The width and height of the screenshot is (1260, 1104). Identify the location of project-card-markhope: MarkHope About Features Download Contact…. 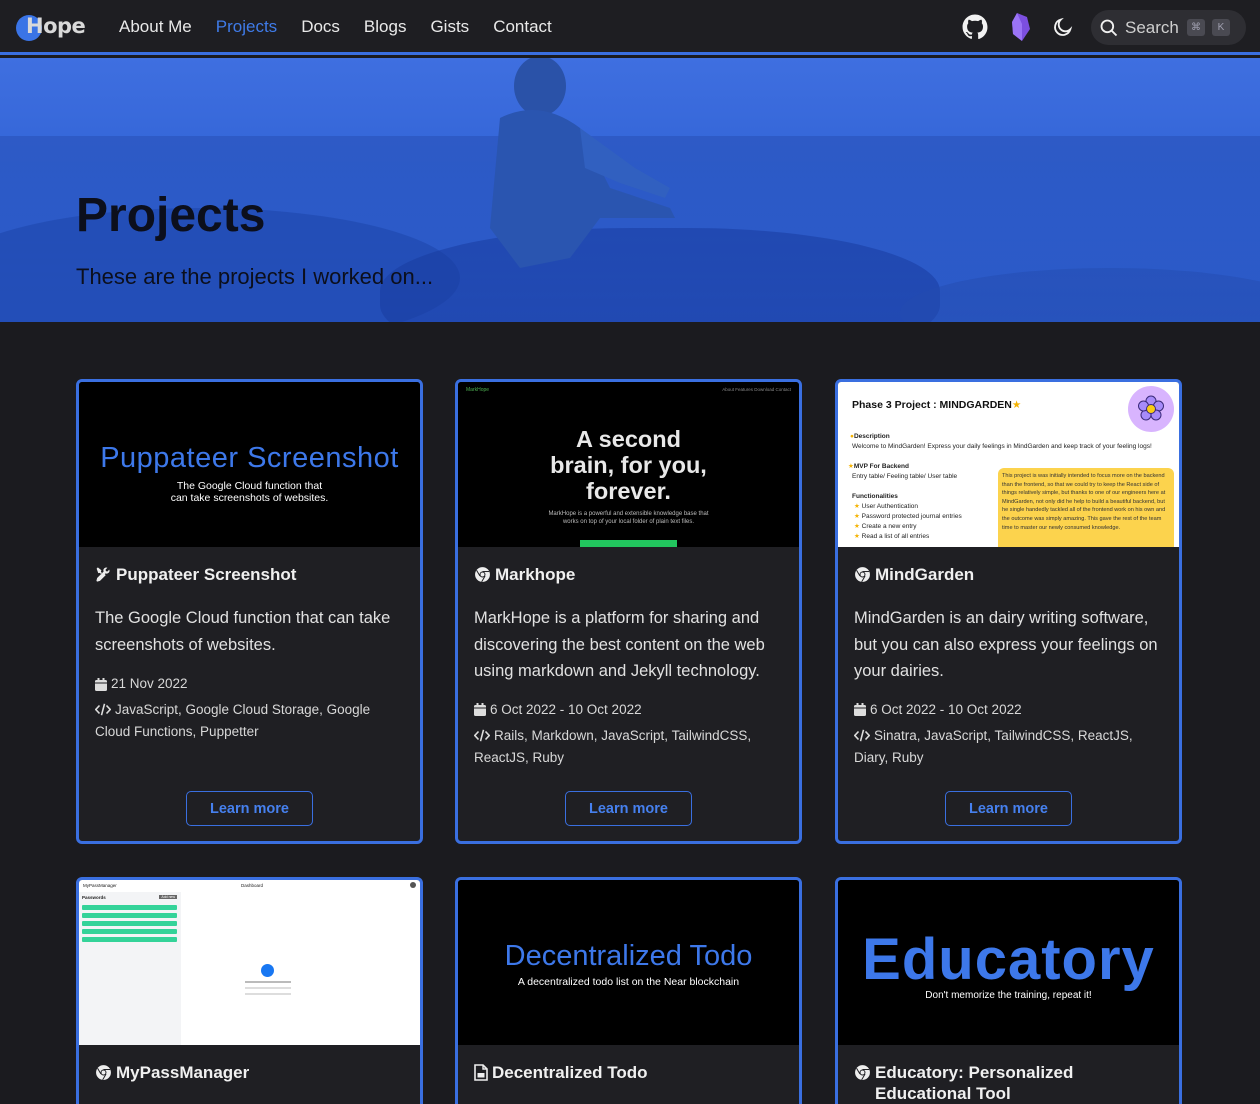
(628, 611).